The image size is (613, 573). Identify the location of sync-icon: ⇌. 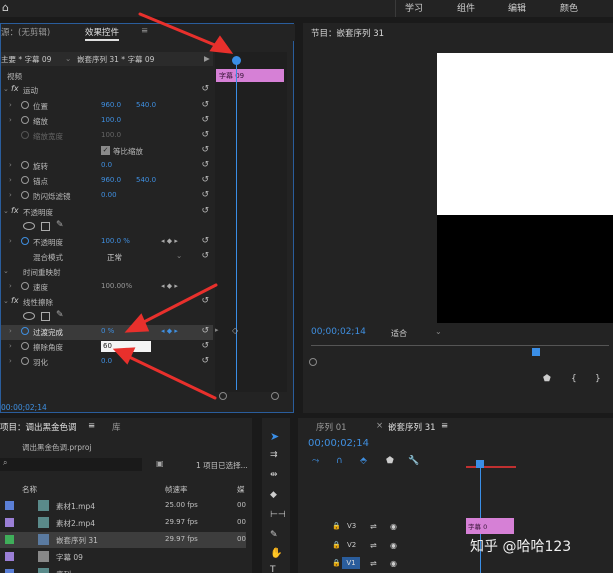
(373, 545).